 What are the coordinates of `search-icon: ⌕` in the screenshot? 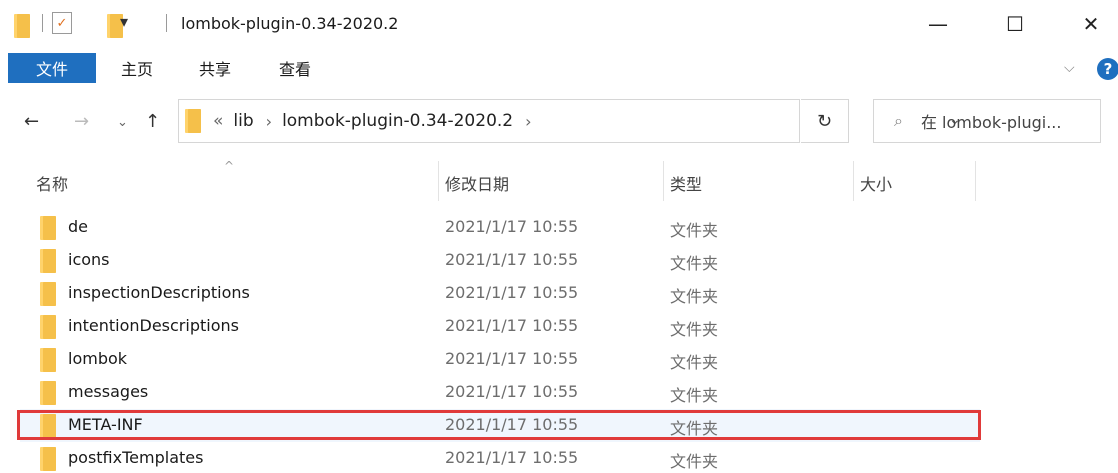 It's located at (898, 120).